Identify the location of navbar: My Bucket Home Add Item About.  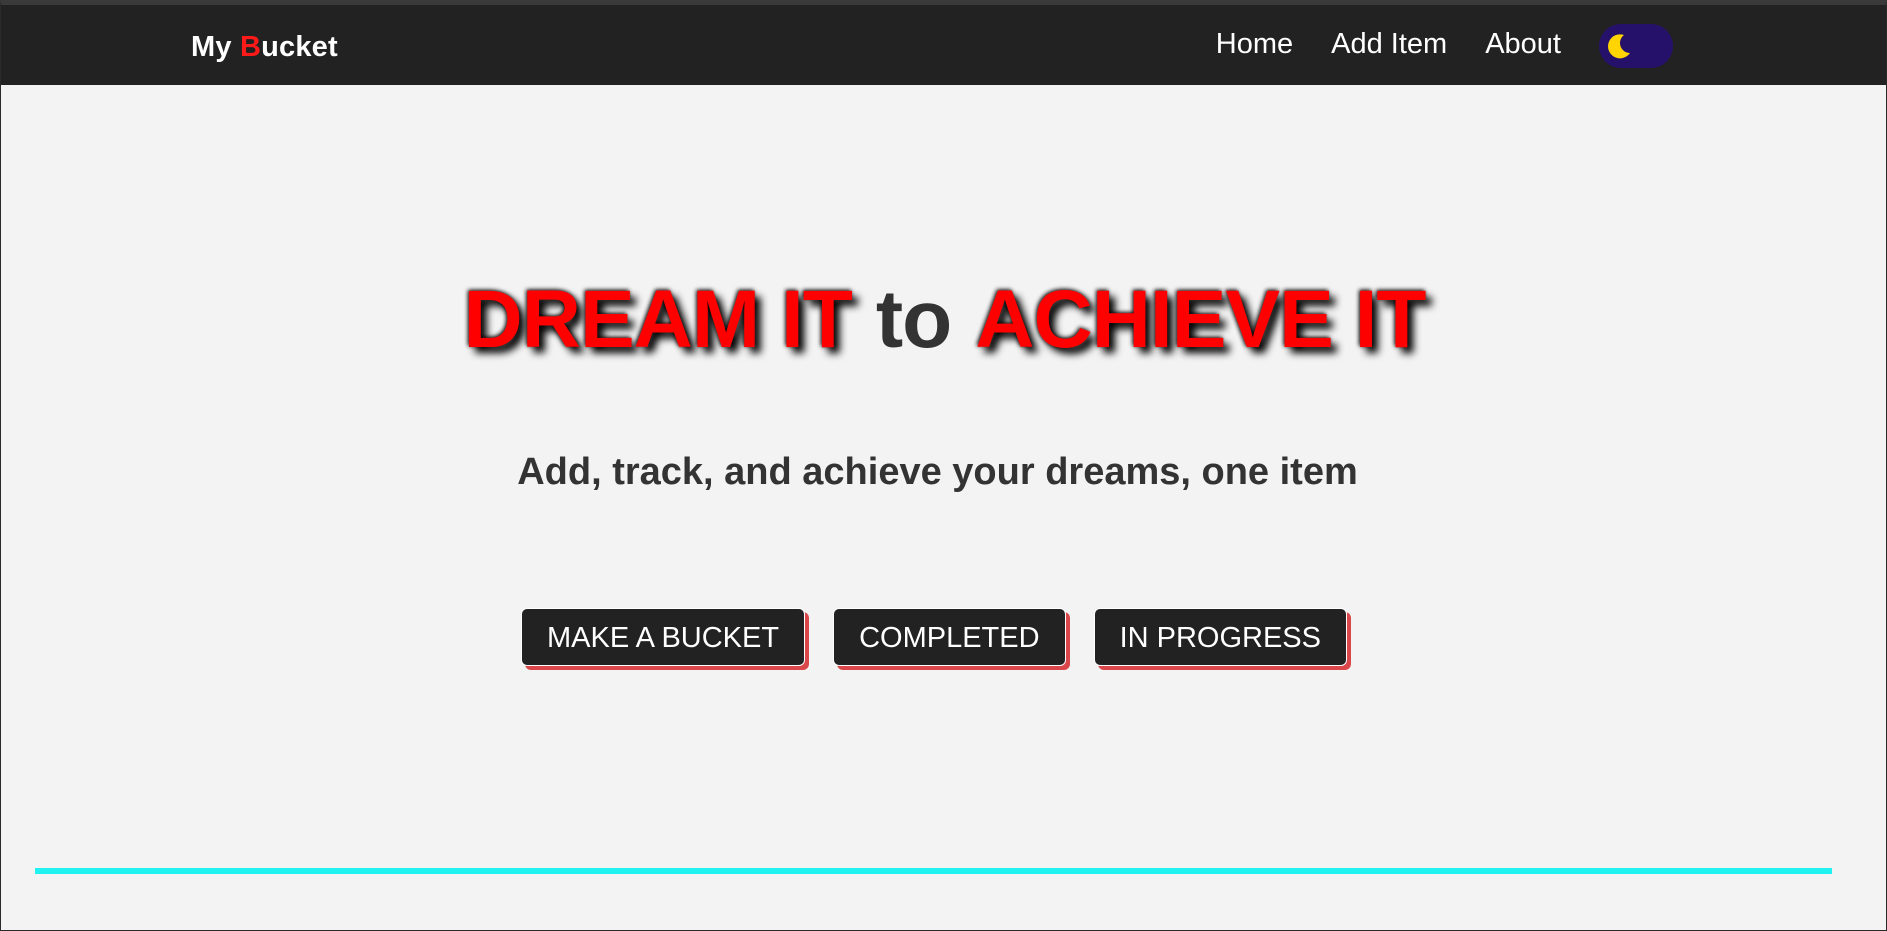
(943, 45).